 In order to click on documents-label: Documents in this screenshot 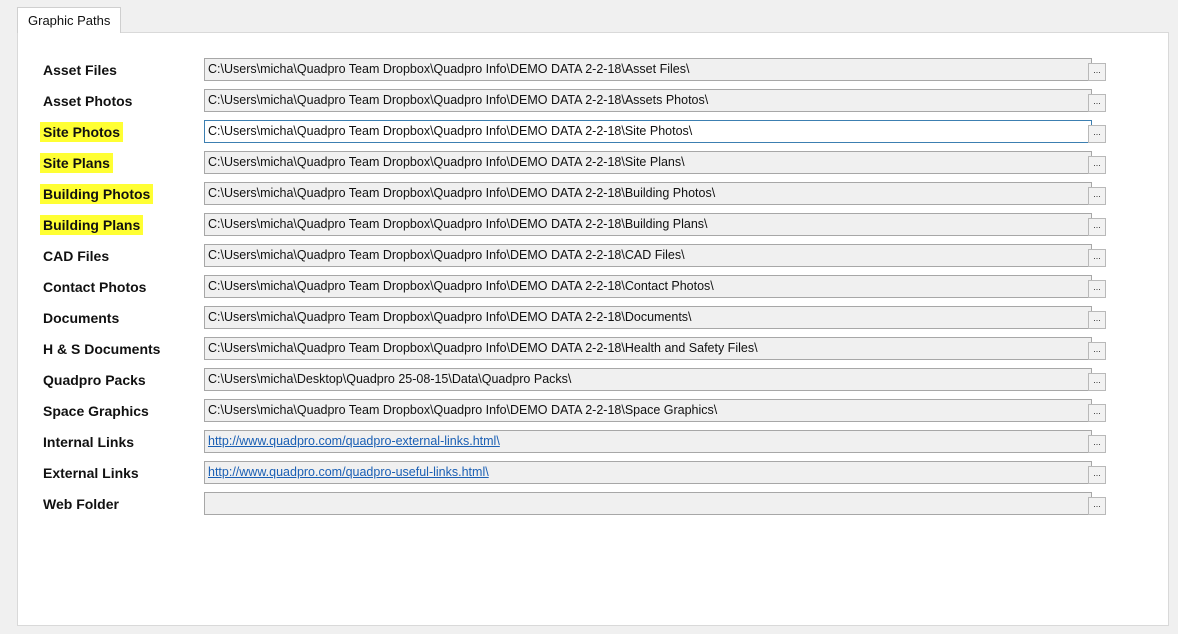, I will do `click(81, 318)`.